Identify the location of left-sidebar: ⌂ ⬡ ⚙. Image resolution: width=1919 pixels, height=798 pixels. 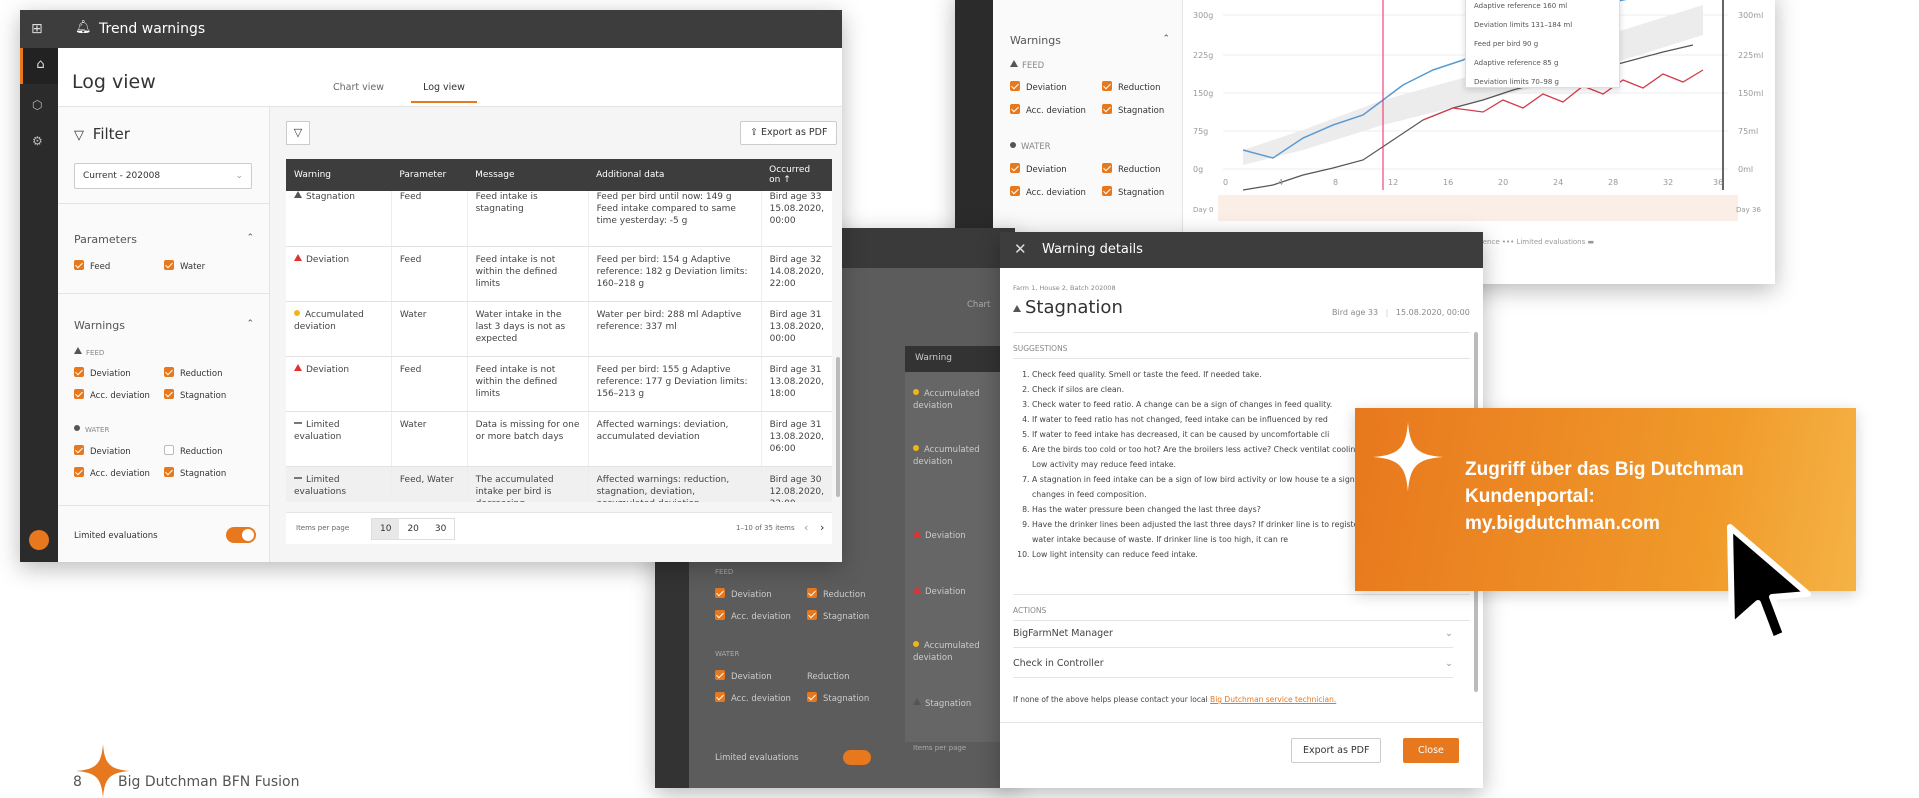
(39, 305).